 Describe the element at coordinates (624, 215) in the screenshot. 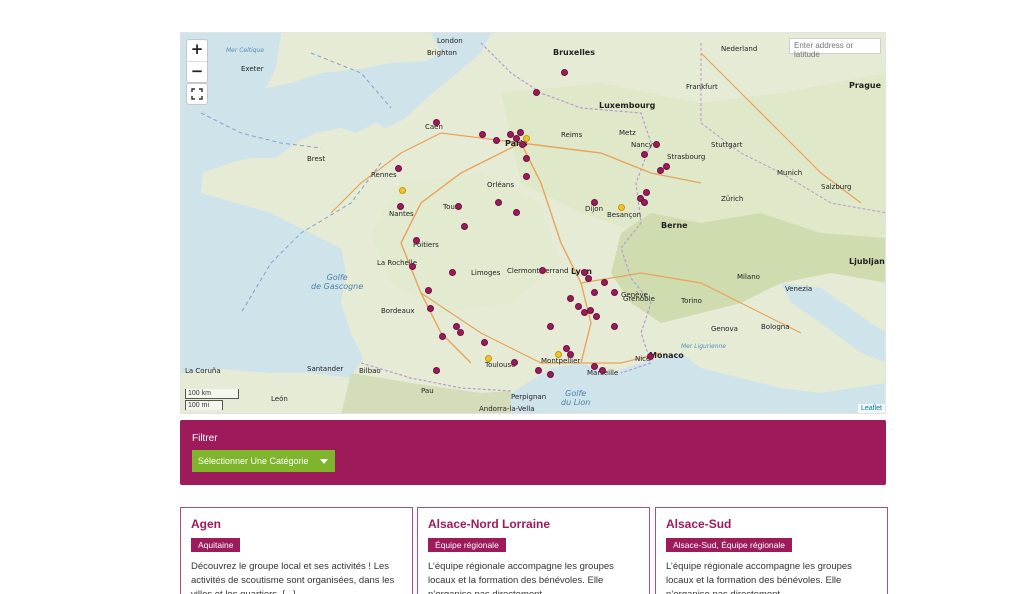

I see `label-besancon: Besançon` at that location.